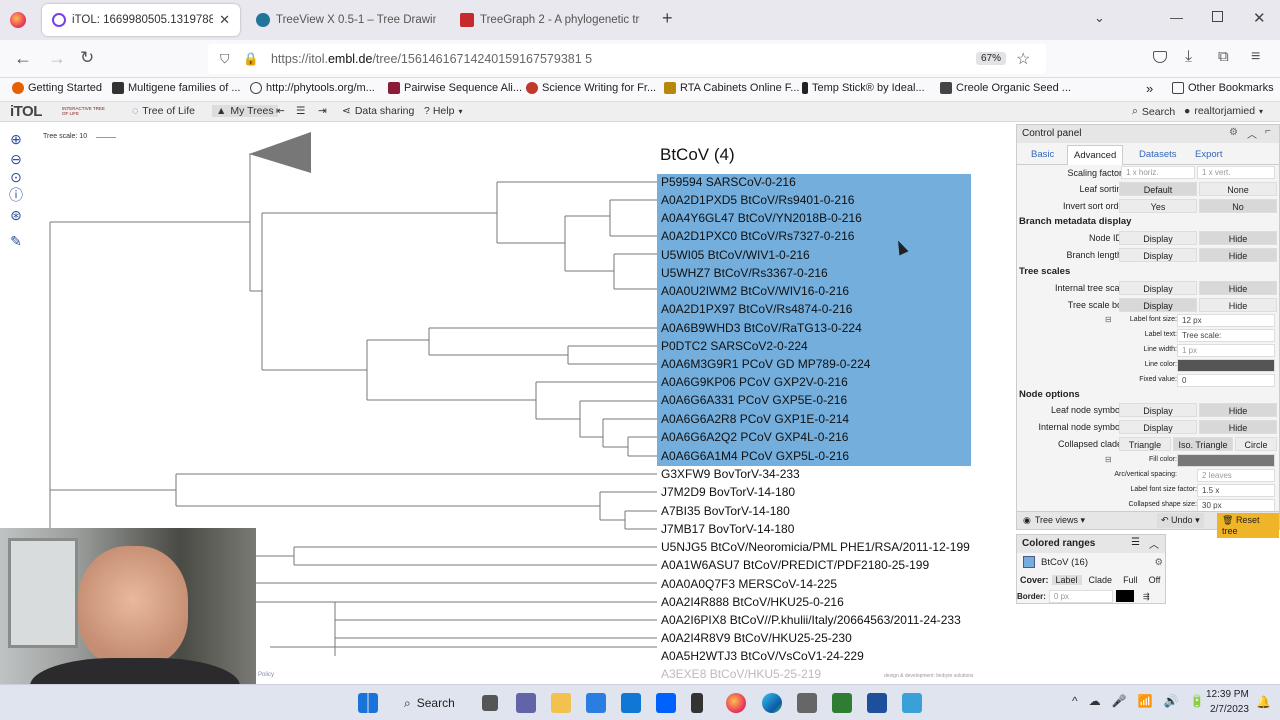 This screenshot has width=1280, height=720. What do you see at coordinates (1233, 132) in the screenshot?
I see `gear-icon: ⚙` at bounding box center [1233, 132].